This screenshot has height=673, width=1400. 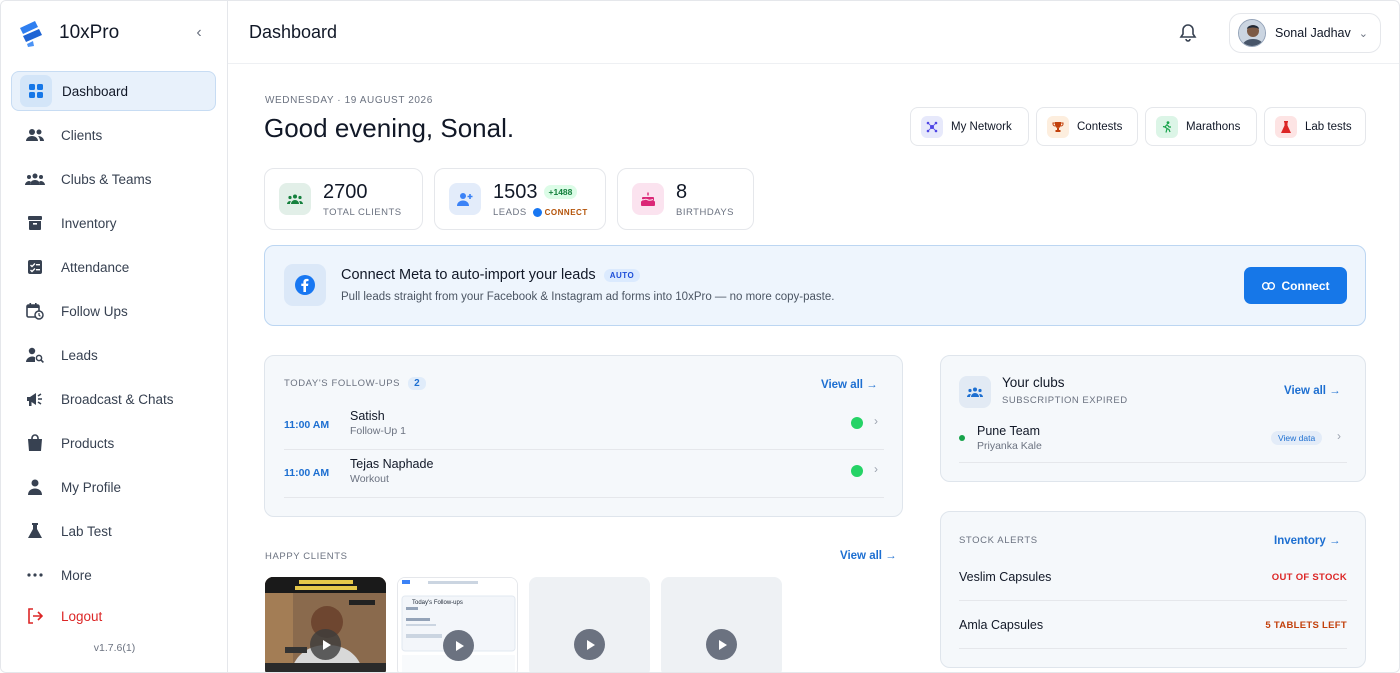 I want to click on followups-title: TODAY'S FOLLOW-UPS, so click(x=342, y=383).